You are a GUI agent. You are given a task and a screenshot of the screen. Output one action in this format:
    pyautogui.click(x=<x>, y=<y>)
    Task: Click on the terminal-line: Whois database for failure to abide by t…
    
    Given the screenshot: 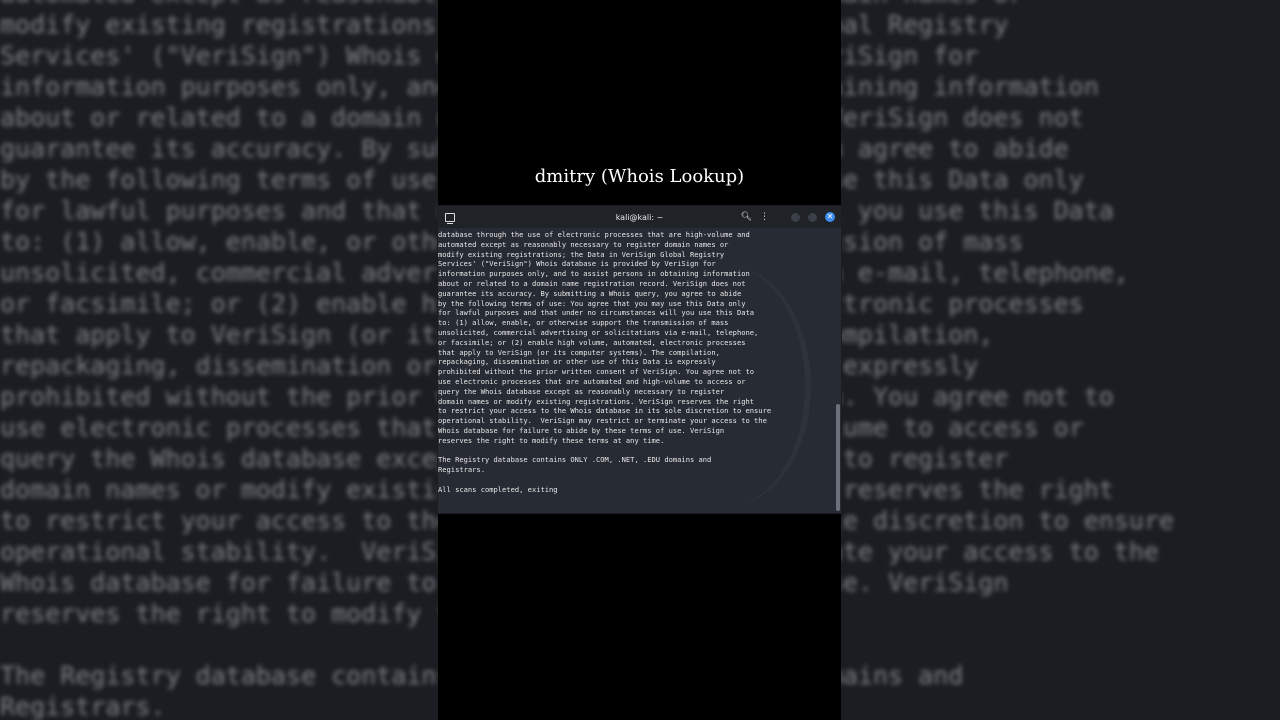 What is the action you would take?
    pyautogui.click(x=581, y=430)
    